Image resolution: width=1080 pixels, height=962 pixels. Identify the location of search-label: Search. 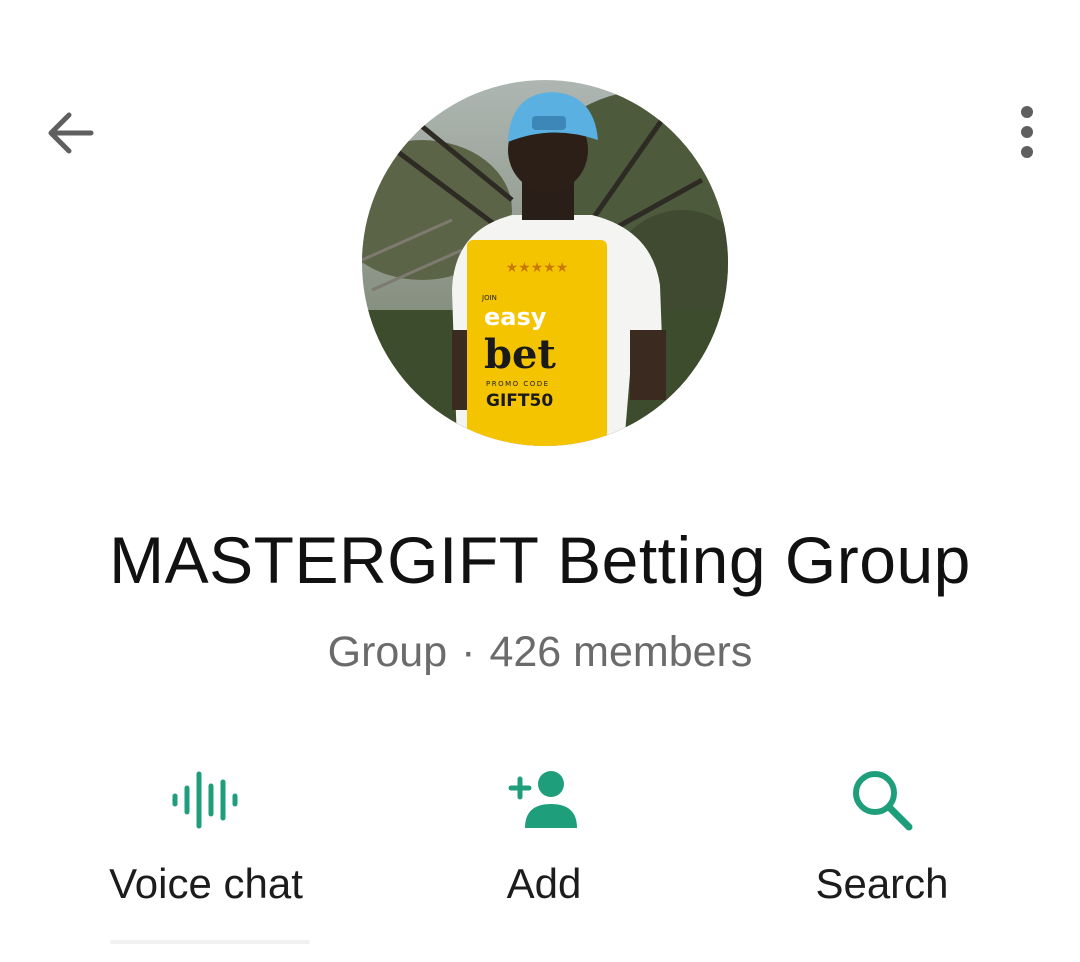
(882, 883).